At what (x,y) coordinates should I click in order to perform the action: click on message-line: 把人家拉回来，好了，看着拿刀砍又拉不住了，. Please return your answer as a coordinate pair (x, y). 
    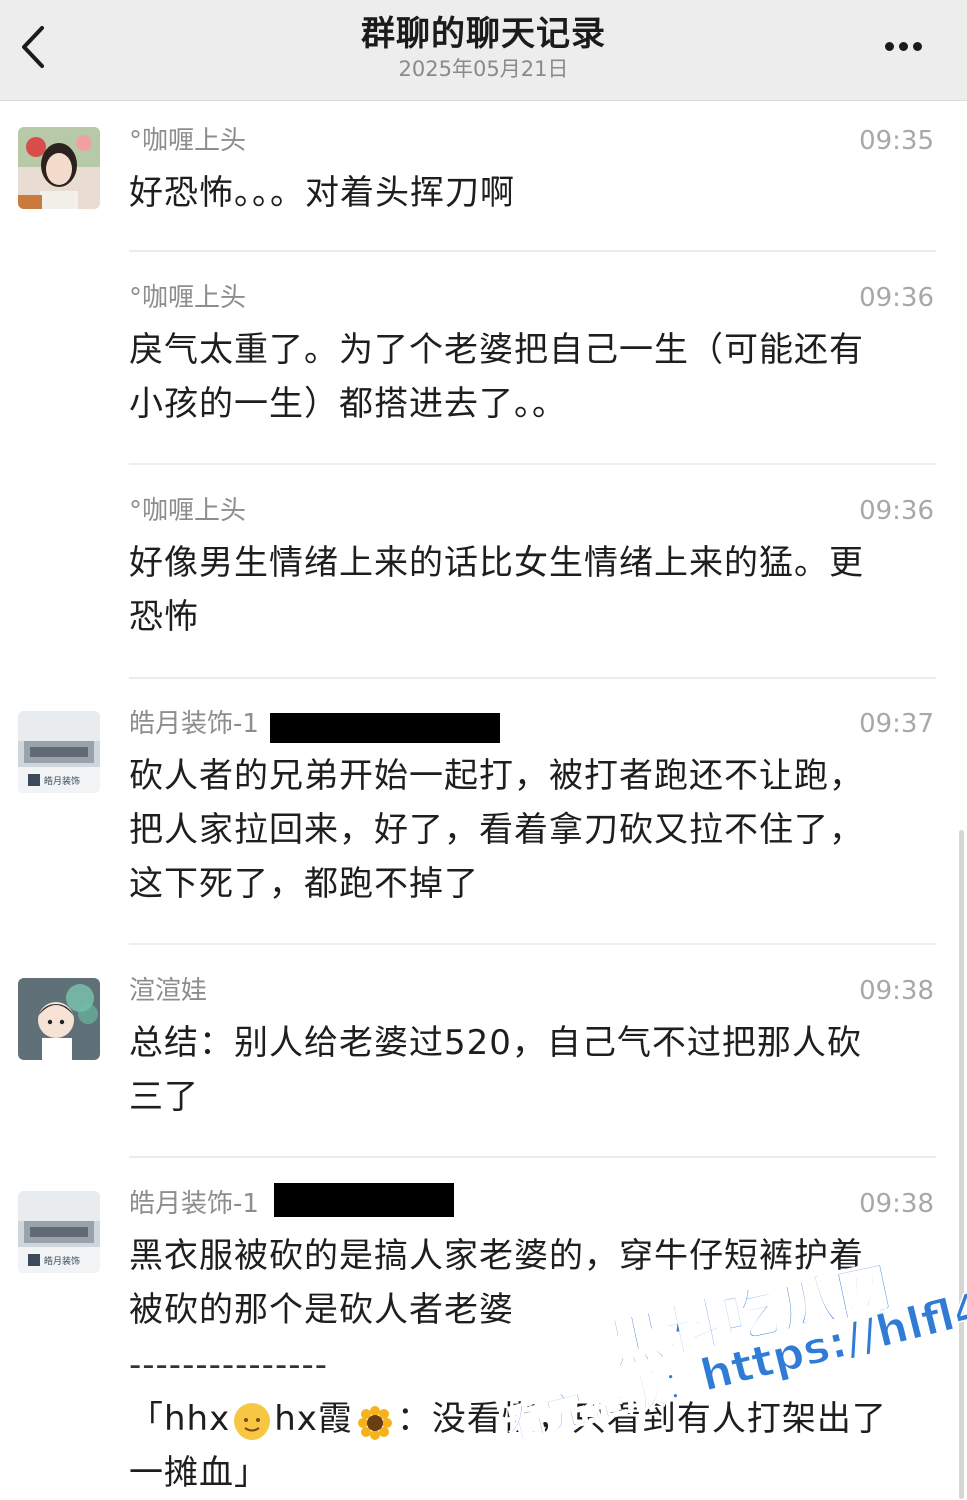
    Looking at the image, I should click on (496, 830).